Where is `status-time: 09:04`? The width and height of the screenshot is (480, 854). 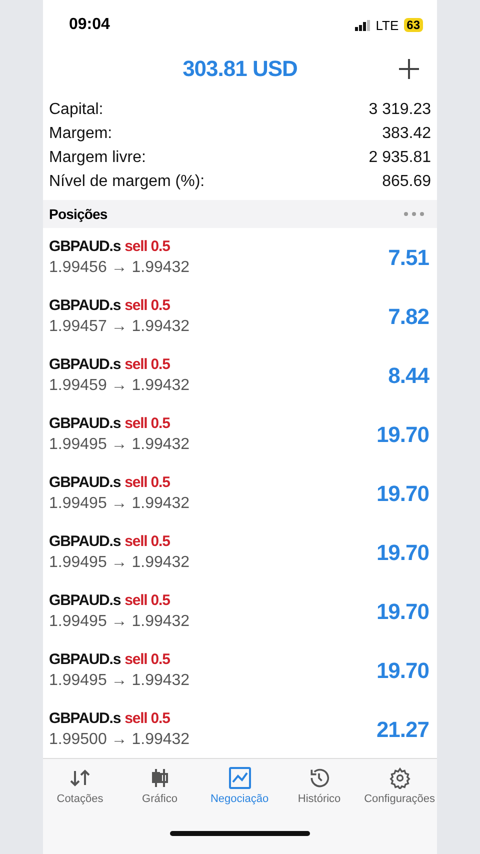 status-time: 09:04 is located at coordinates (89, 25).